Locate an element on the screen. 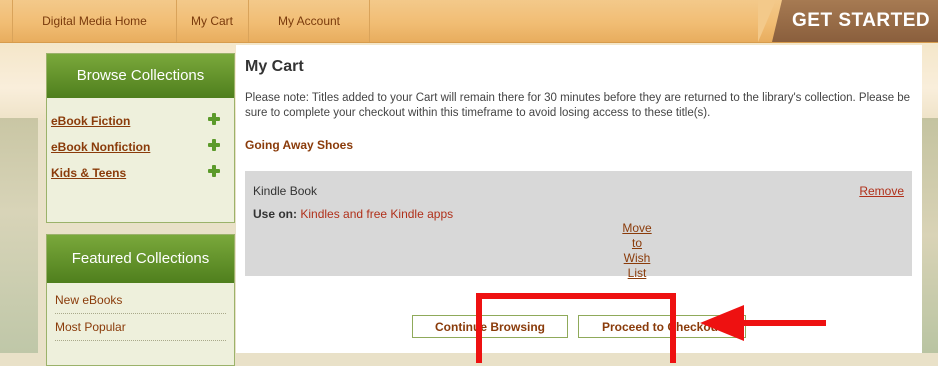  cart-item-title: Going Away Shoes is located at coordinates (299, 145).